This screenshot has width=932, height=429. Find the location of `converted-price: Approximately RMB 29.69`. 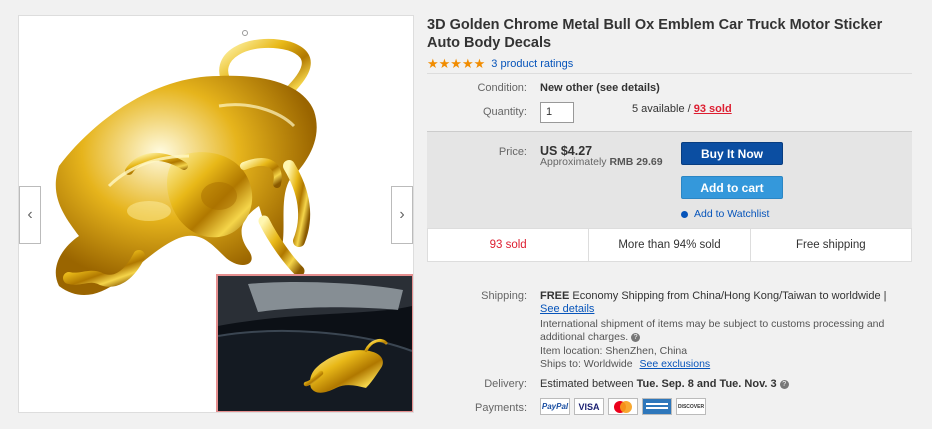

converted-price: Approximately RMB 29.69 is located at coordinates (601, 162).